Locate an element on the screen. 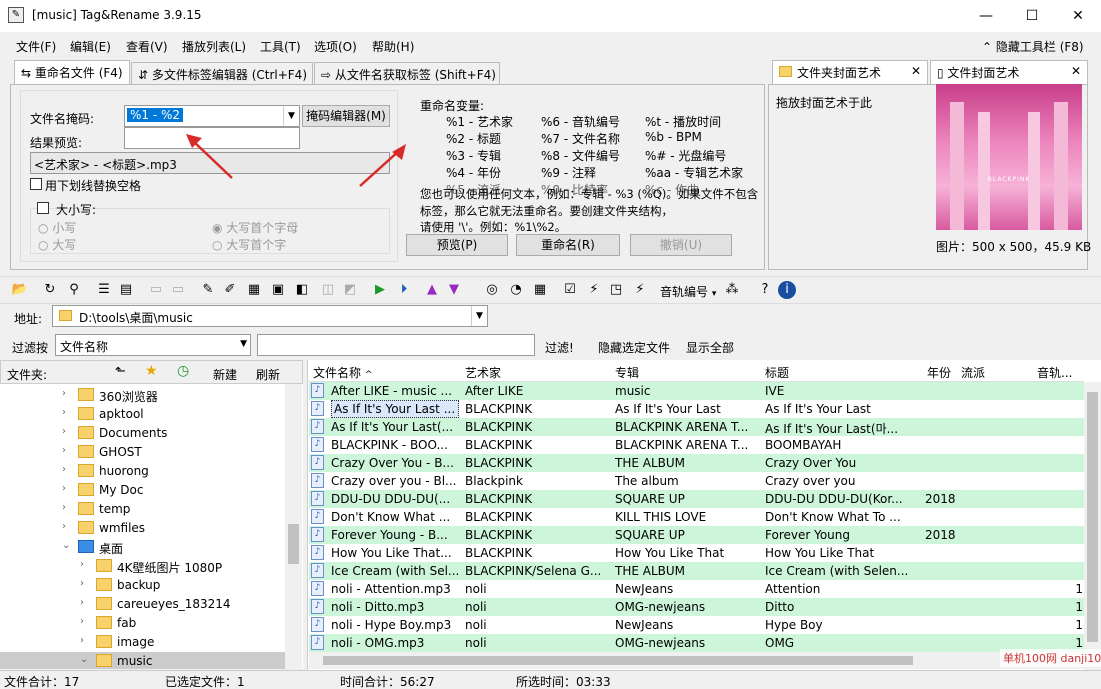 This screenshot has height=689, width=1101. magic-icon: ⁂ is located at coordinates (732, 290).